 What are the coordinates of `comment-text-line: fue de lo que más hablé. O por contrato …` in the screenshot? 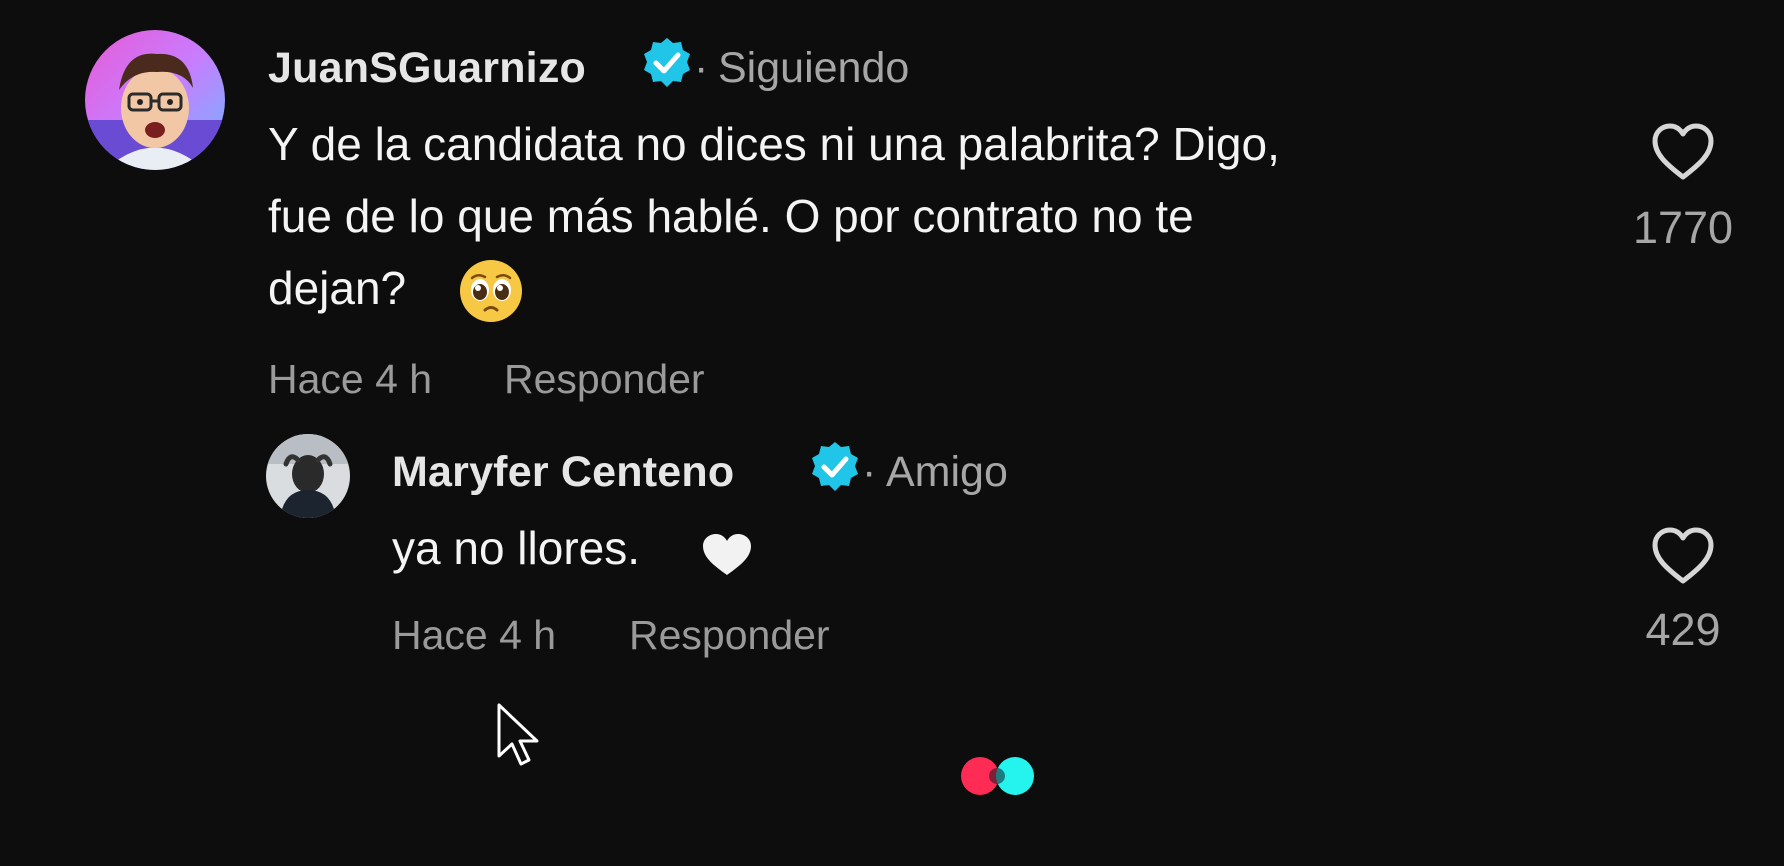 It's located at (731, 216).